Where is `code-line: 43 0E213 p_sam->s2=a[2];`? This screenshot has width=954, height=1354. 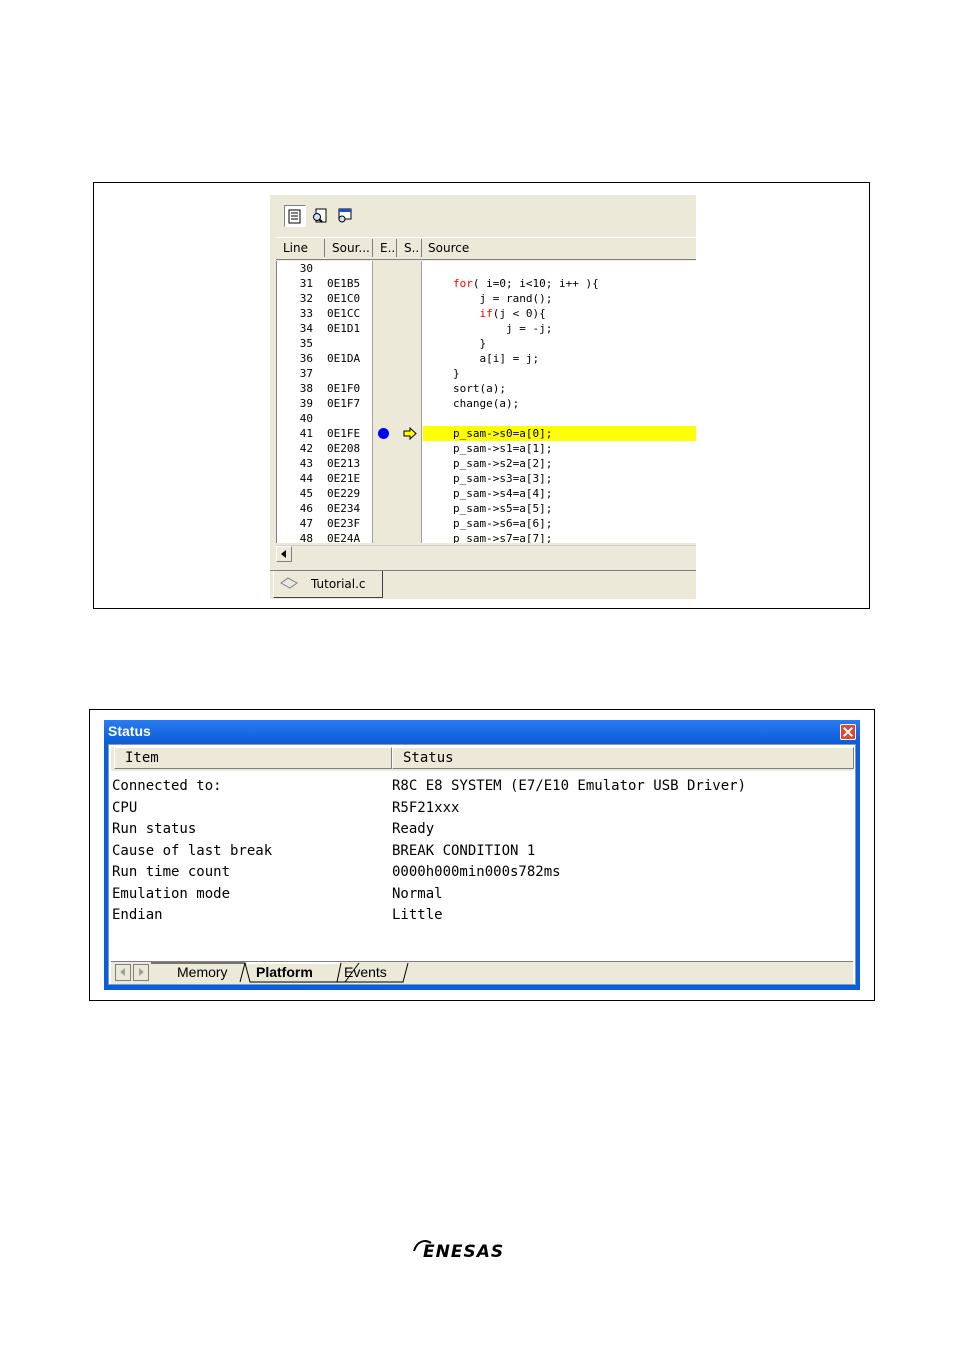 code-line: 43 0E213 p_sam->s2=a[2]; is located at coordinates (486, 463).